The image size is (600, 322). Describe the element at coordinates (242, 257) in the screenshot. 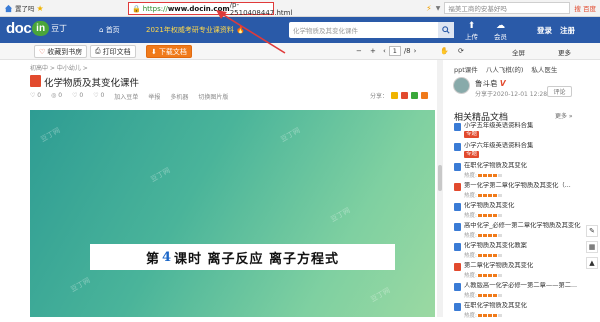

I see `slide-heading: 第 4 课时 离子反应 离子方程式` at that location.